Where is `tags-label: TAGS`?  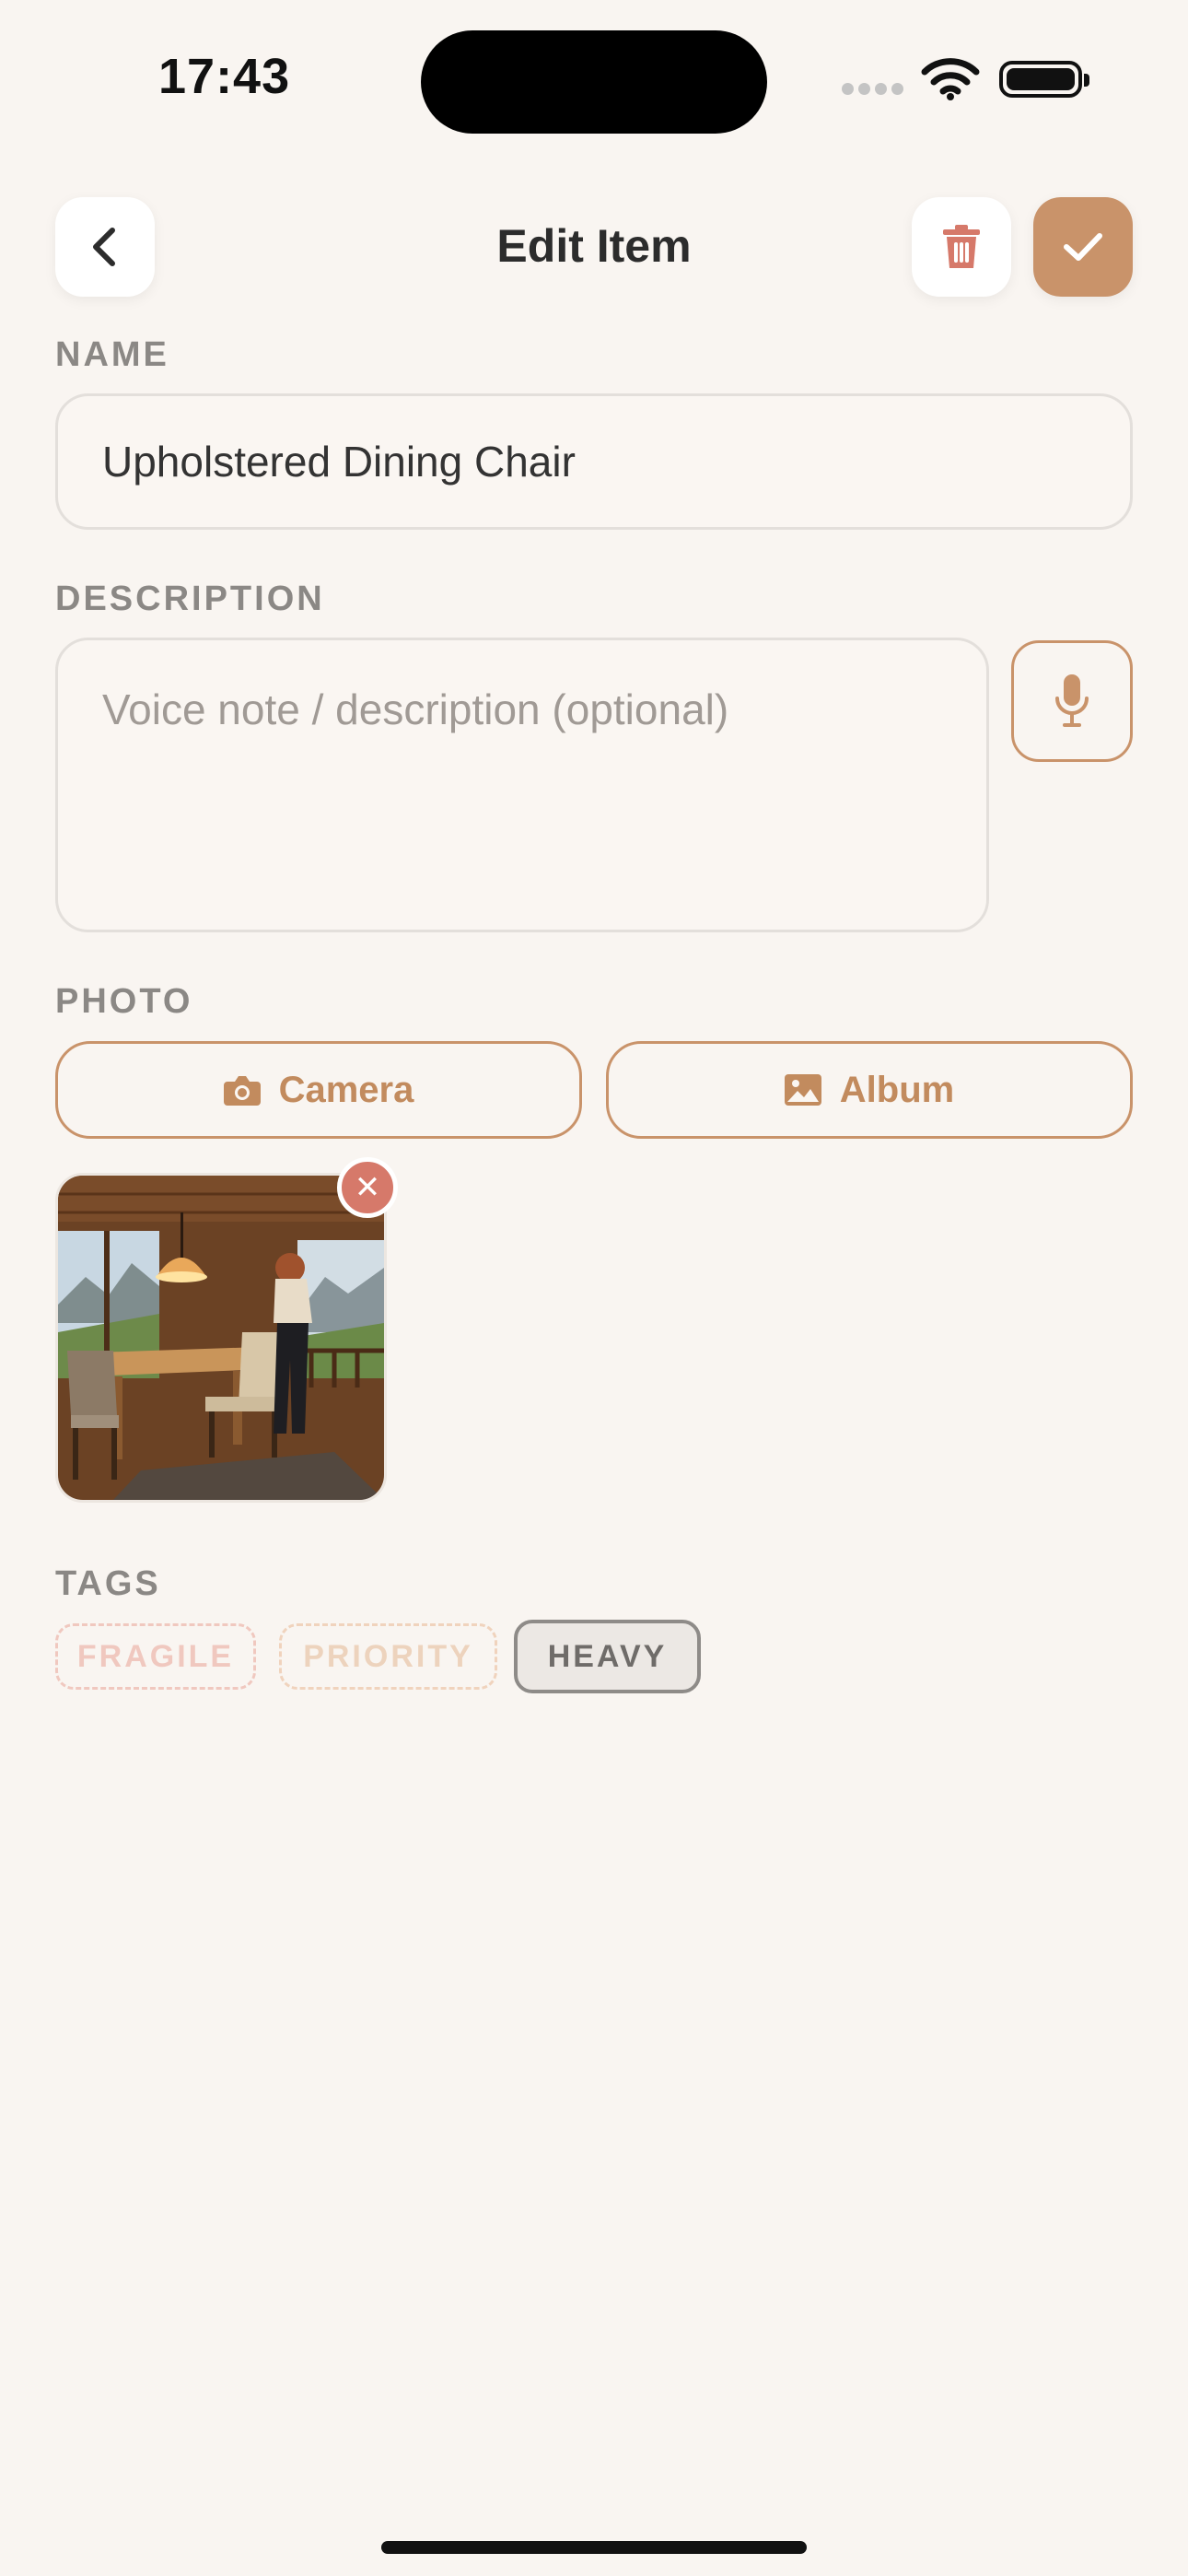
tags-label: TAGS is located at coordinates (108, 1583).